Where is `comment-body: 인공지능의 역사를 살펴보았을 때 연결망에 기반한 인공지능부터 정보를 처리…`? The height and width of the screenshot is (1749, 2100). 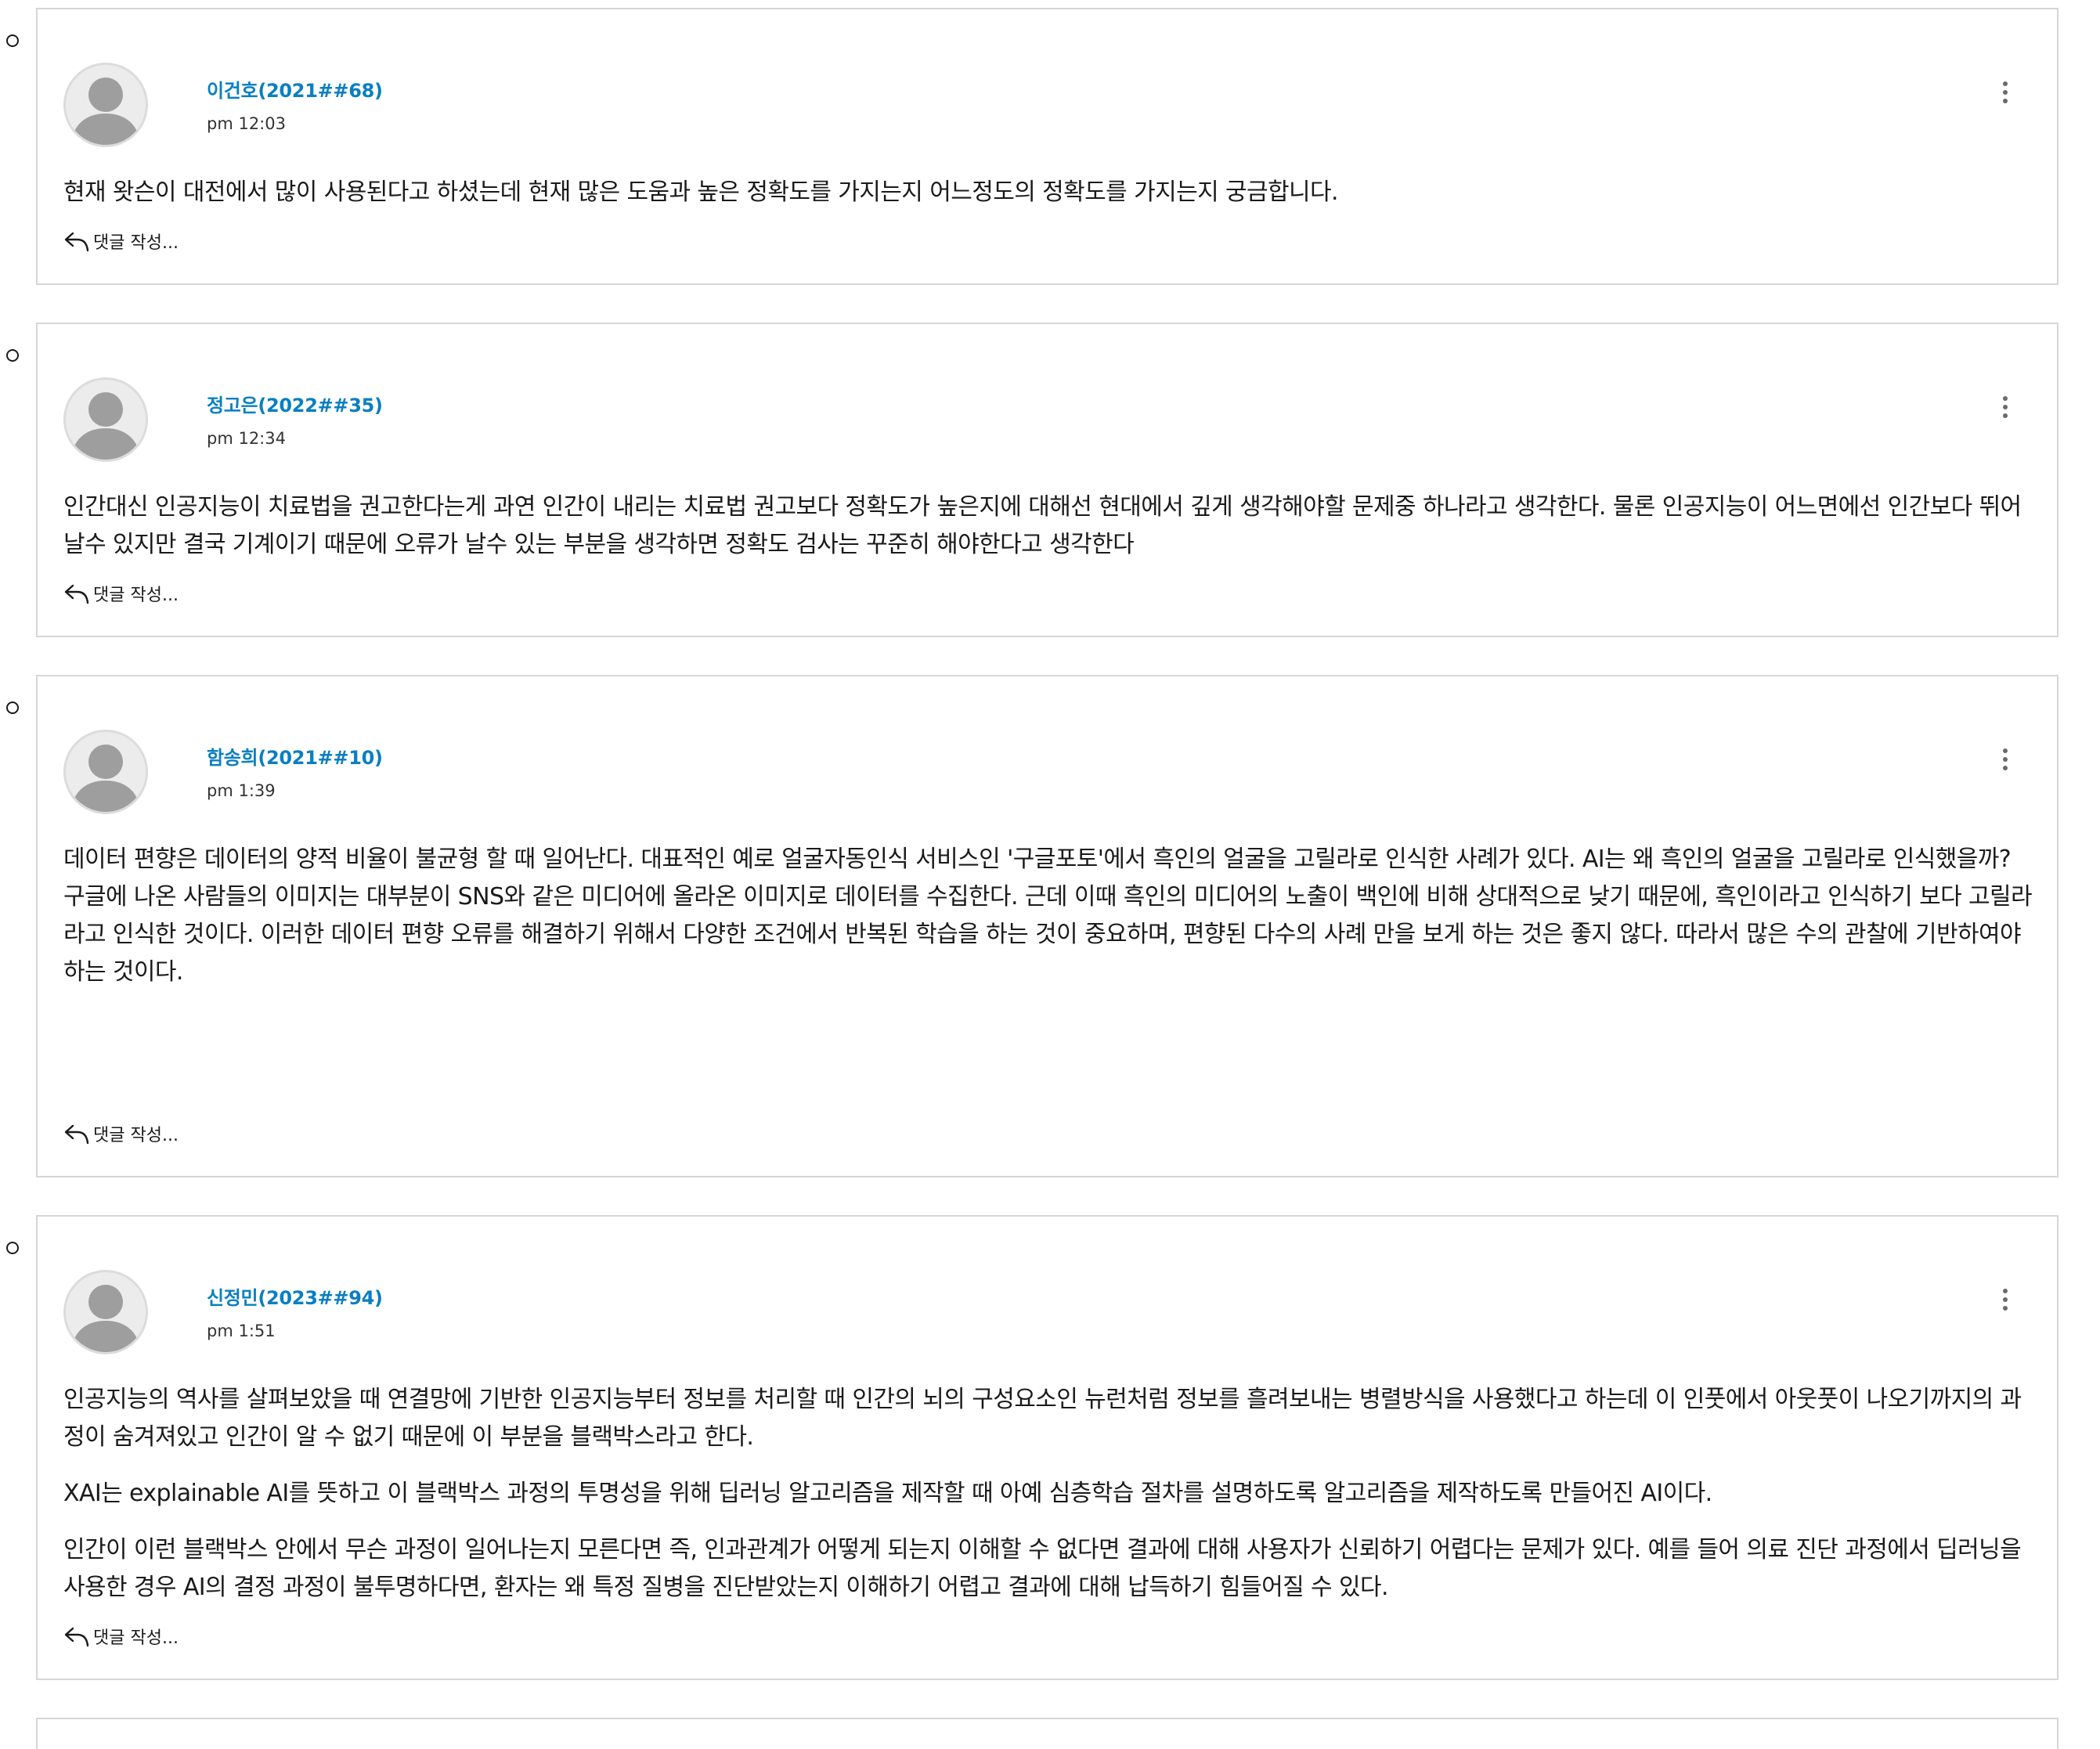 comment-body: 인공지능의 역사를 살펴보았을 때 연결망에 기반한 인공지능부터 정보를 처리… is located at coordinates (1048, 1494).